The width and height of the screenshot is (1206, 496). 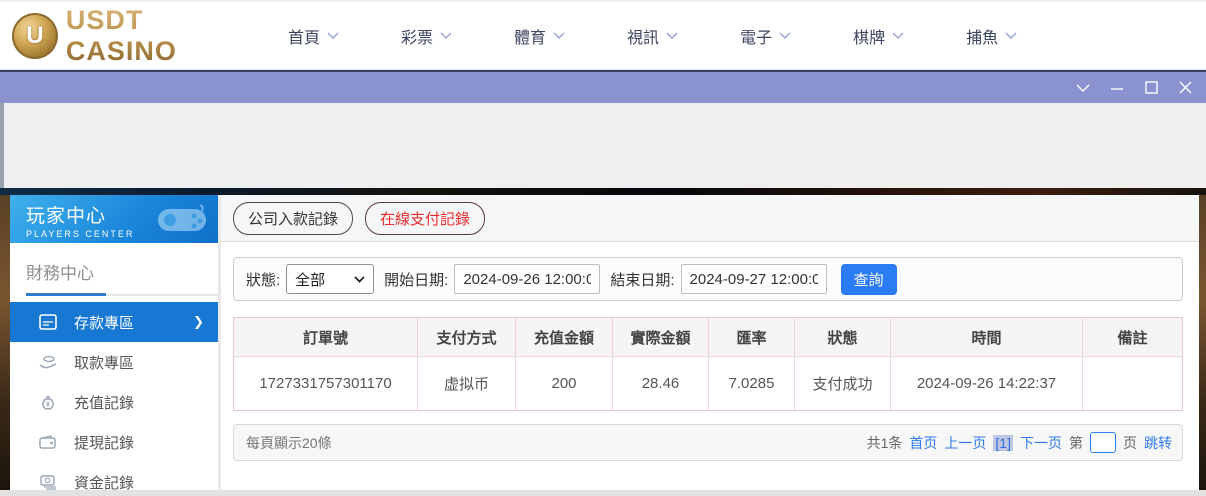 I want to click on logo-coin-icon: U, so click(x=35, y=35).